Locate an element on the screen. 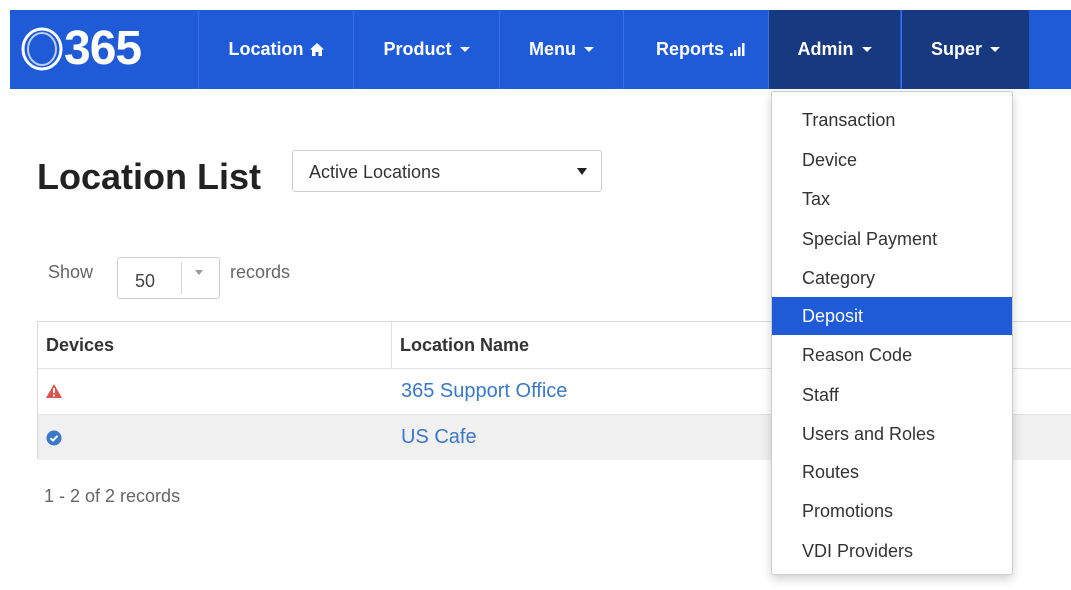 The height and width of the screenshot is (590, 1071). nav-menu-label: Menu is located at coordinates (552, 49).